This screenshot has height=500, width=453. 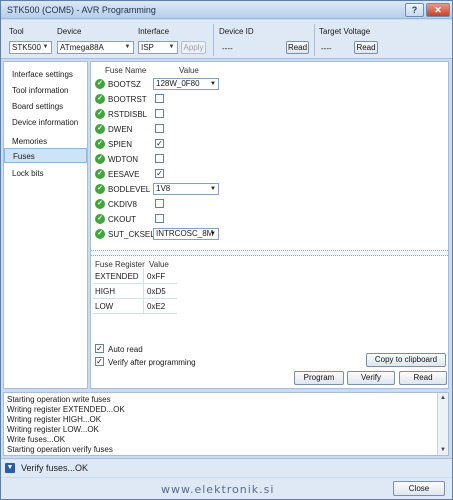 What do you see at coordinates (147, 47) in the screenshot?
I see `interface-value: ISP` at bounding box center [147, 47].